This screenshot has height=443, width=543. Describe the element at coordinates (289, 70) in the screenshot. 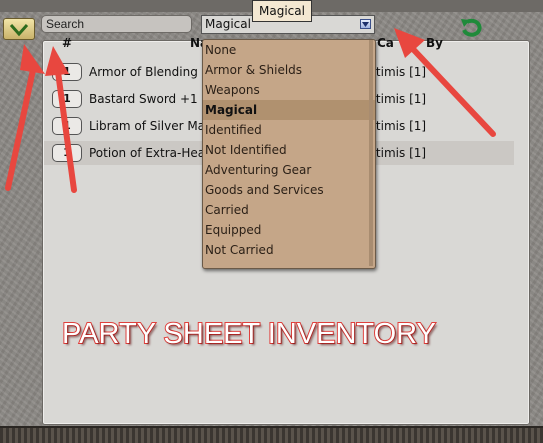

I see `filter-option-armor-shields: Armor & Shields` at that location.